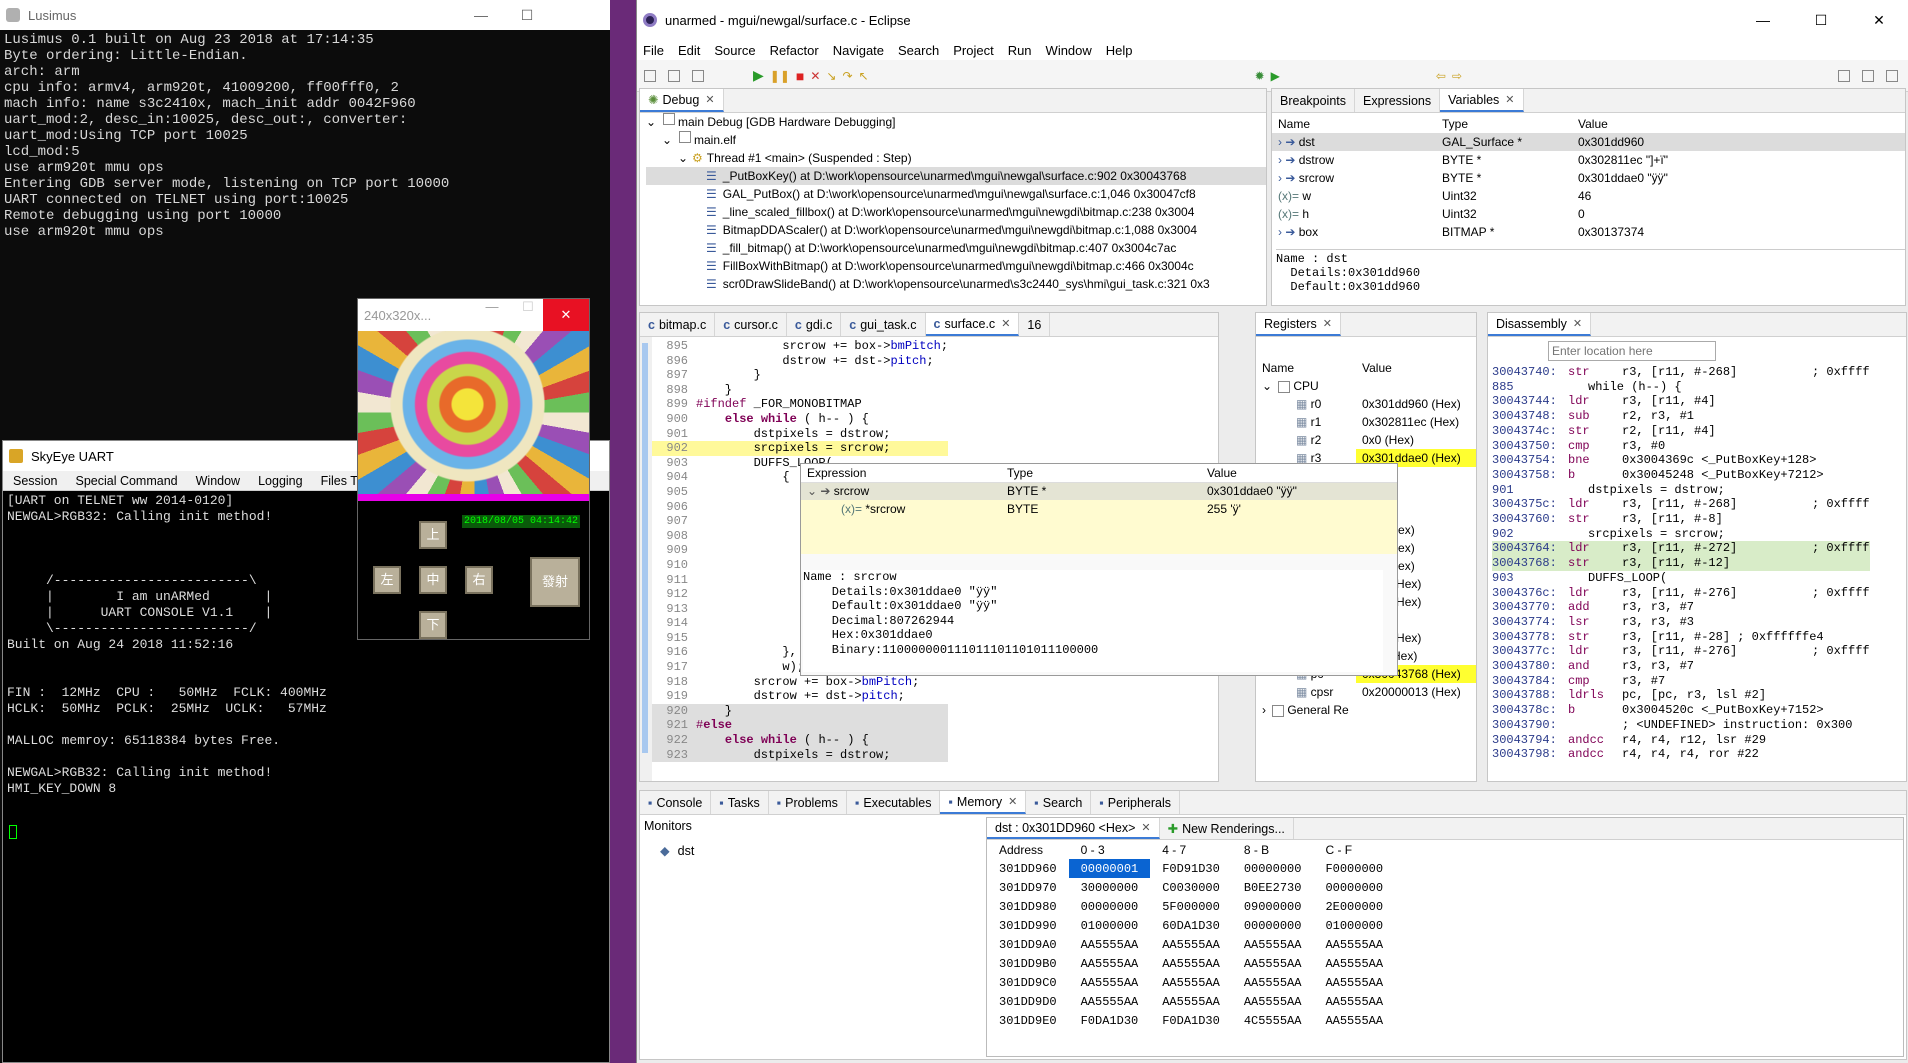  What do you see at coordinates (689, 50) in the screenshot?
I see `menu-item-edit: Edit` at bounding box center [689, 50].